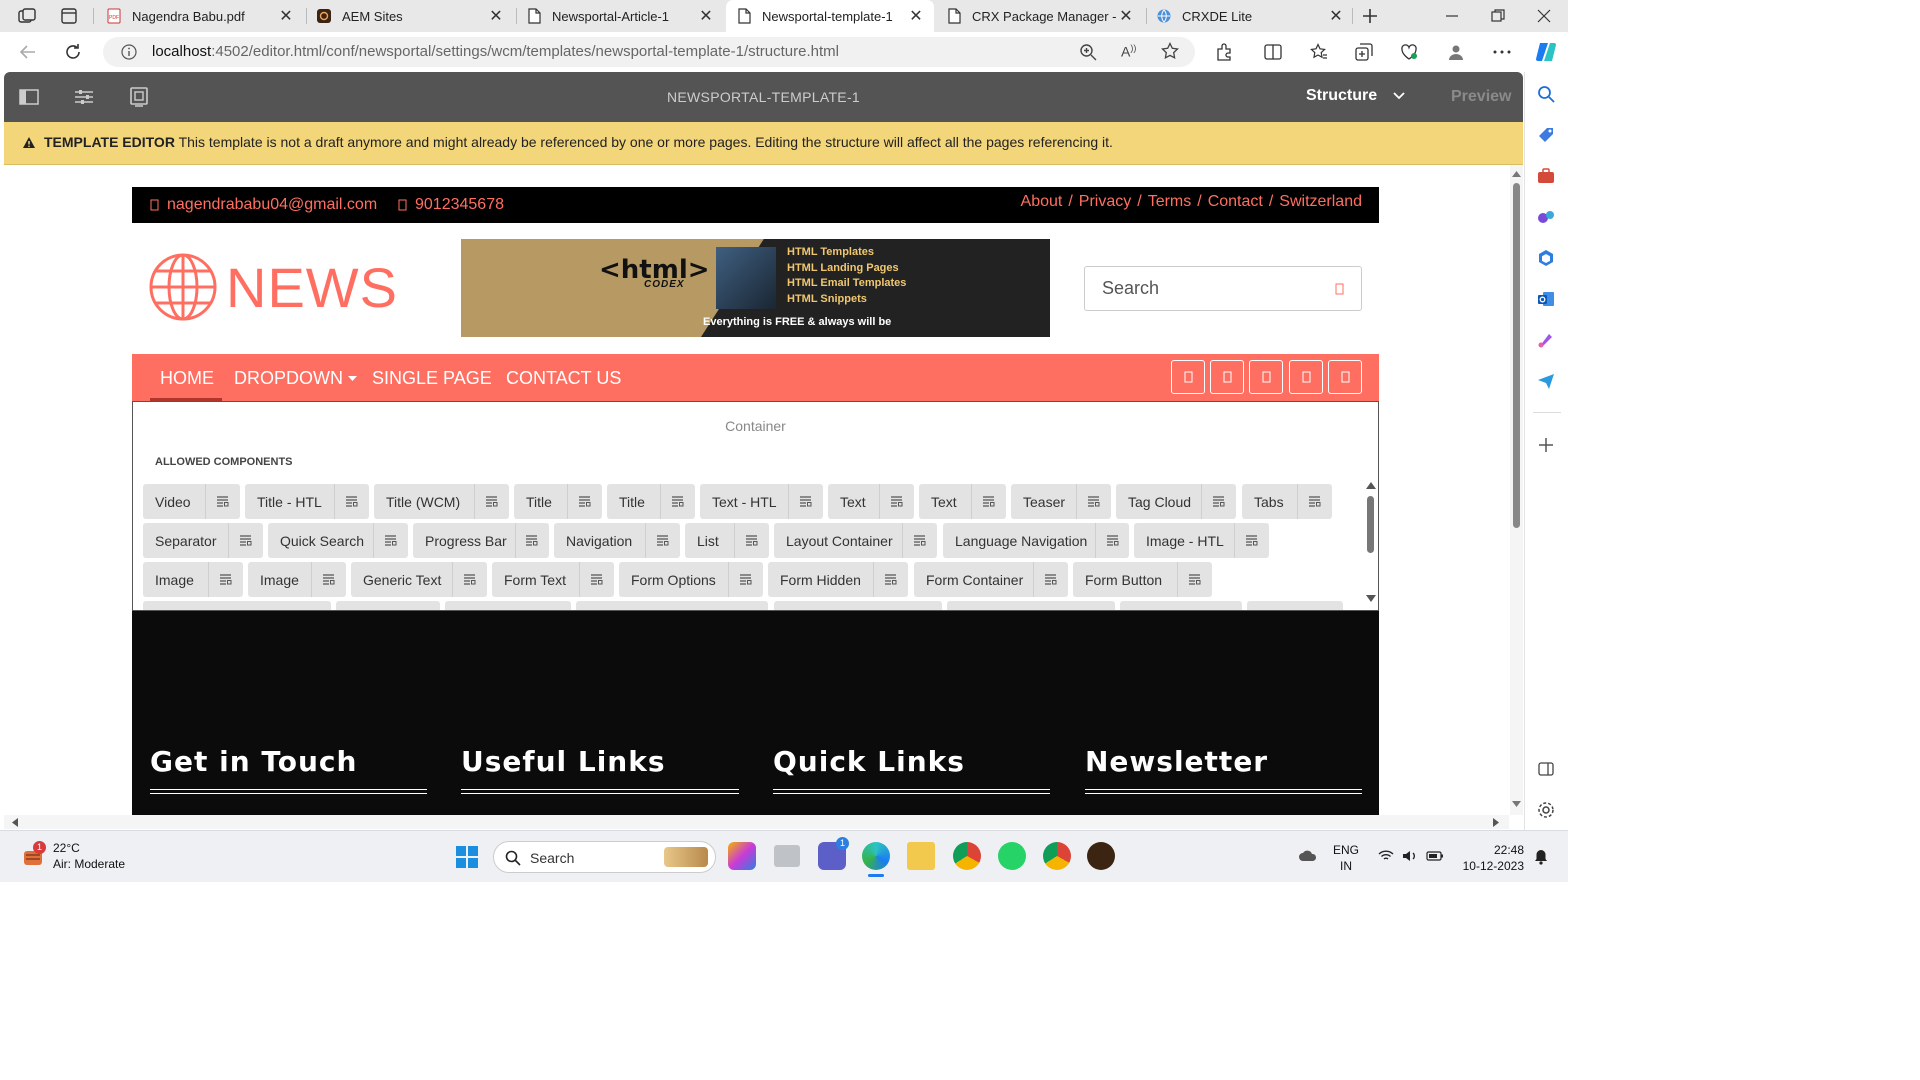 The image size is (1920, 1080). I want to click on tab-nagendra-babu-pdf: PDF Nagendra Babu.pdf ✕, so click(200, 16).